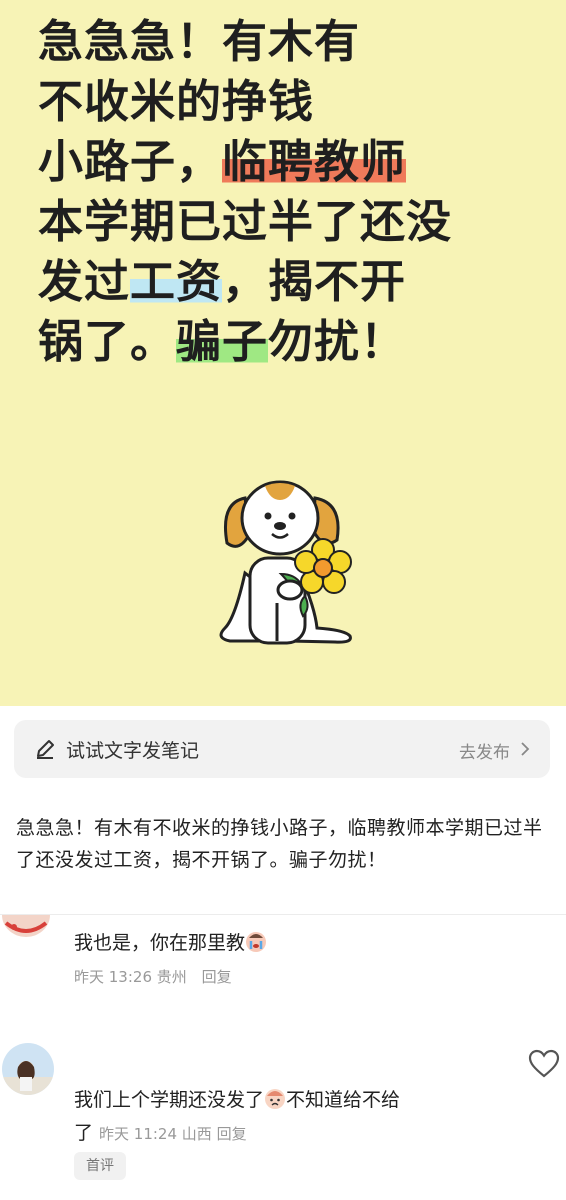 This screenshot has height=1200, width=566. What do you see at coordinates (544, 1064) in the screenshot?
I see `heart-icon` at bounding box center [544, 1064].